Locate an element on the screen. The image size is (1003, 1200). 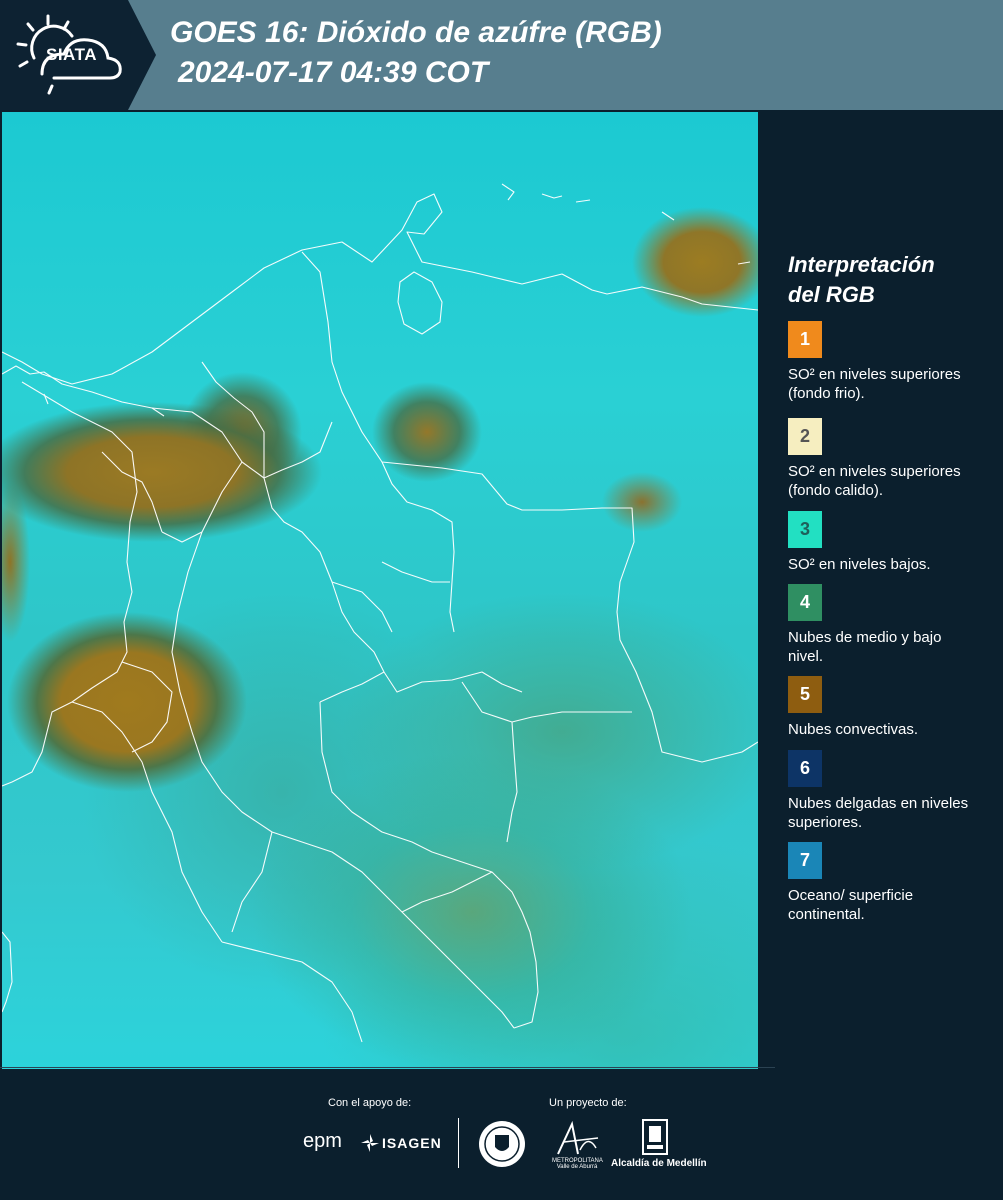
logo-block: SIATA is located at coordinates (64, 55).